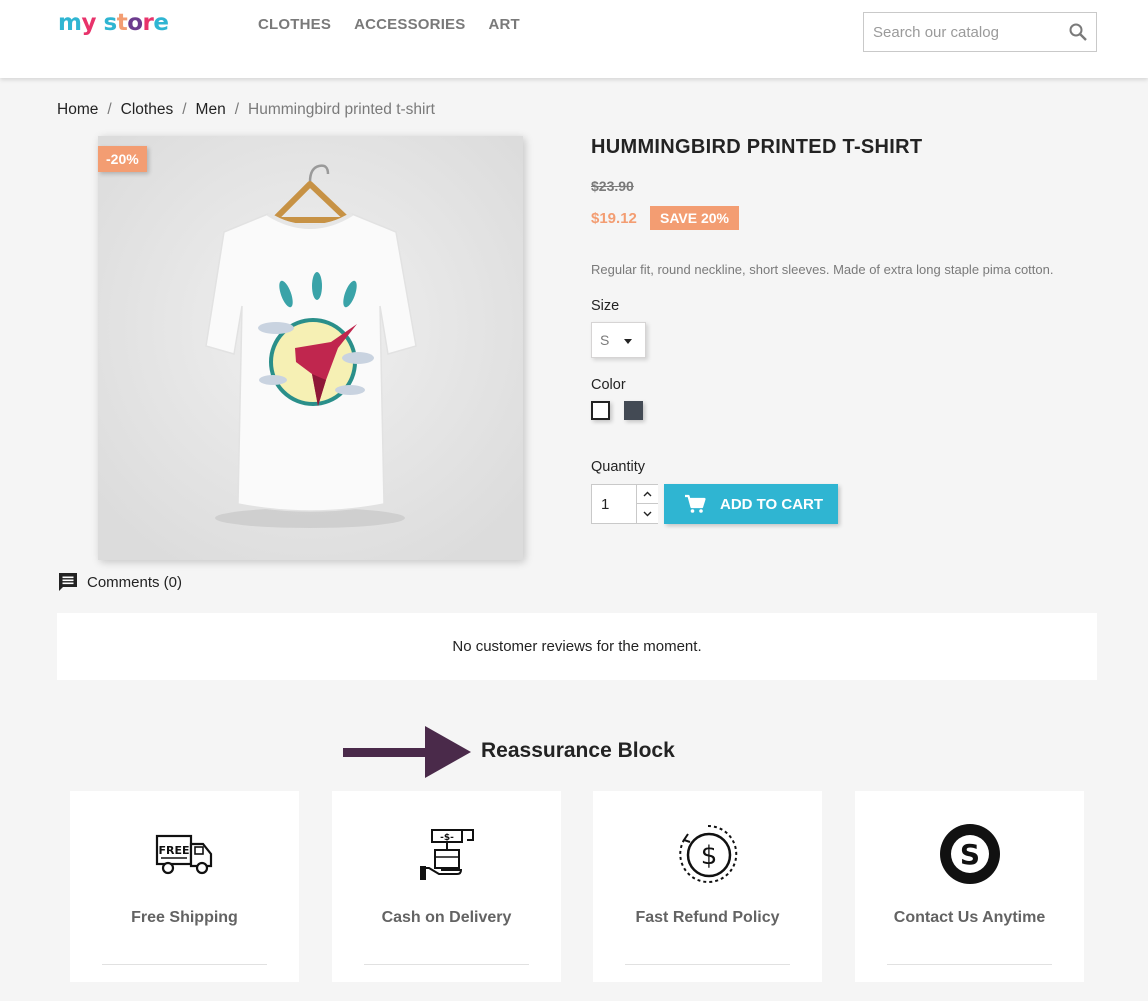 This screenshot has height=1001, width=1148. I want to click on skype-icon: S, so click(969, 853).